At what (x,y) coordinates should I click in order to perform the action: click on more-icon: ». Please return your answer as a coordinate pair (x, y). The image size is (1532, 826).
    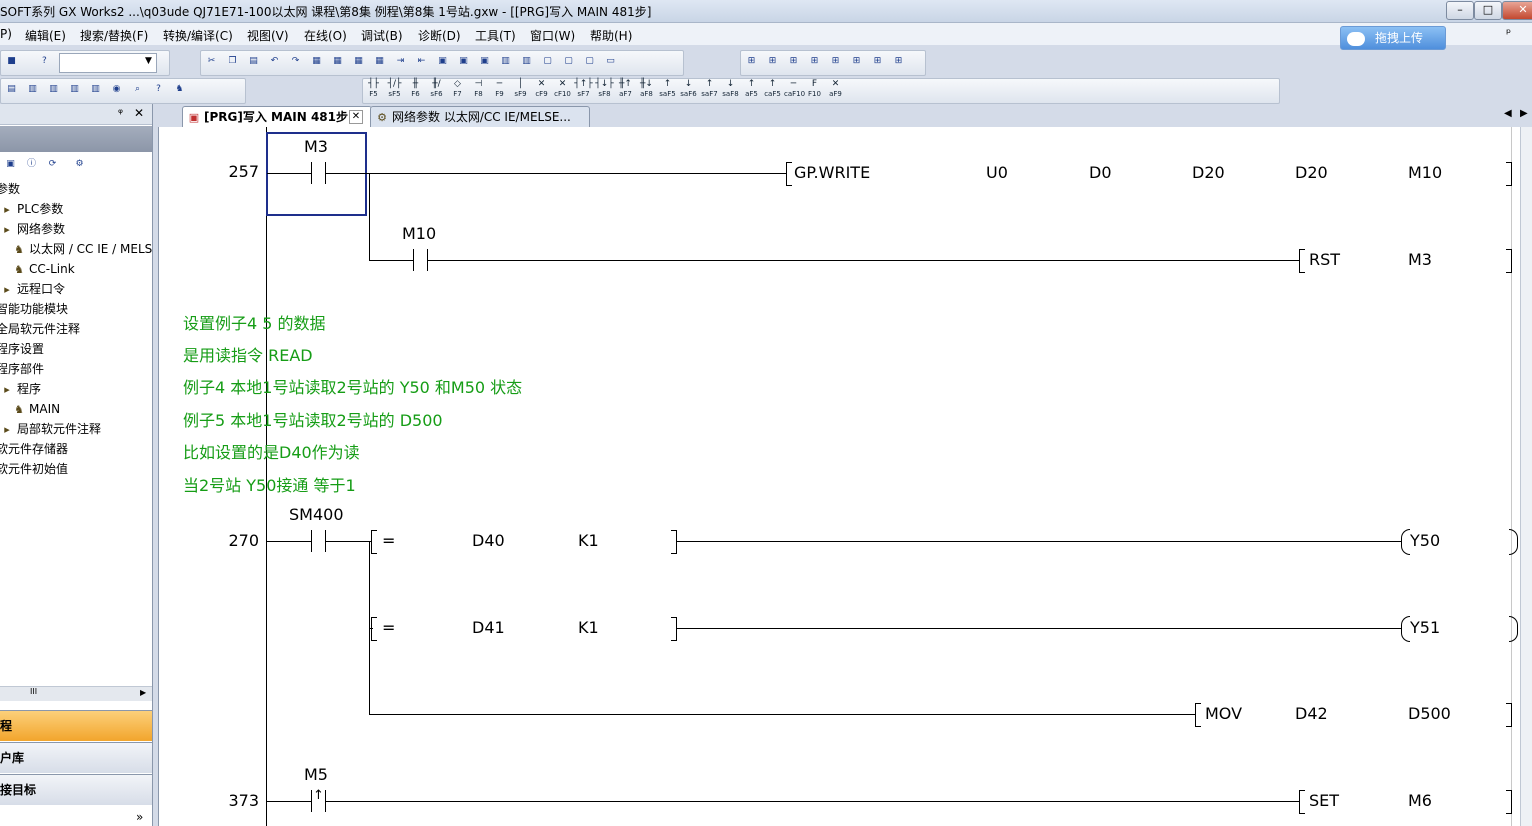
    Looking at the image, I should click on (139, 817).